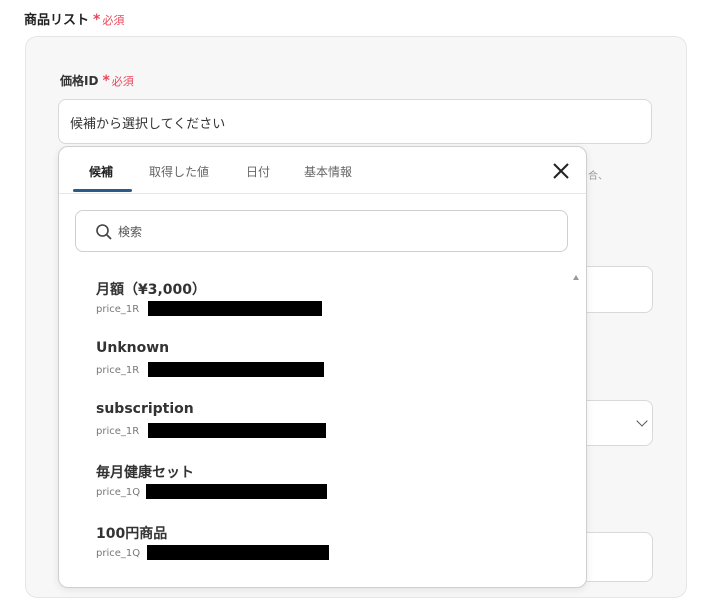  I want to click on section-title: 商品リスト * 必須, so click(74, 18).